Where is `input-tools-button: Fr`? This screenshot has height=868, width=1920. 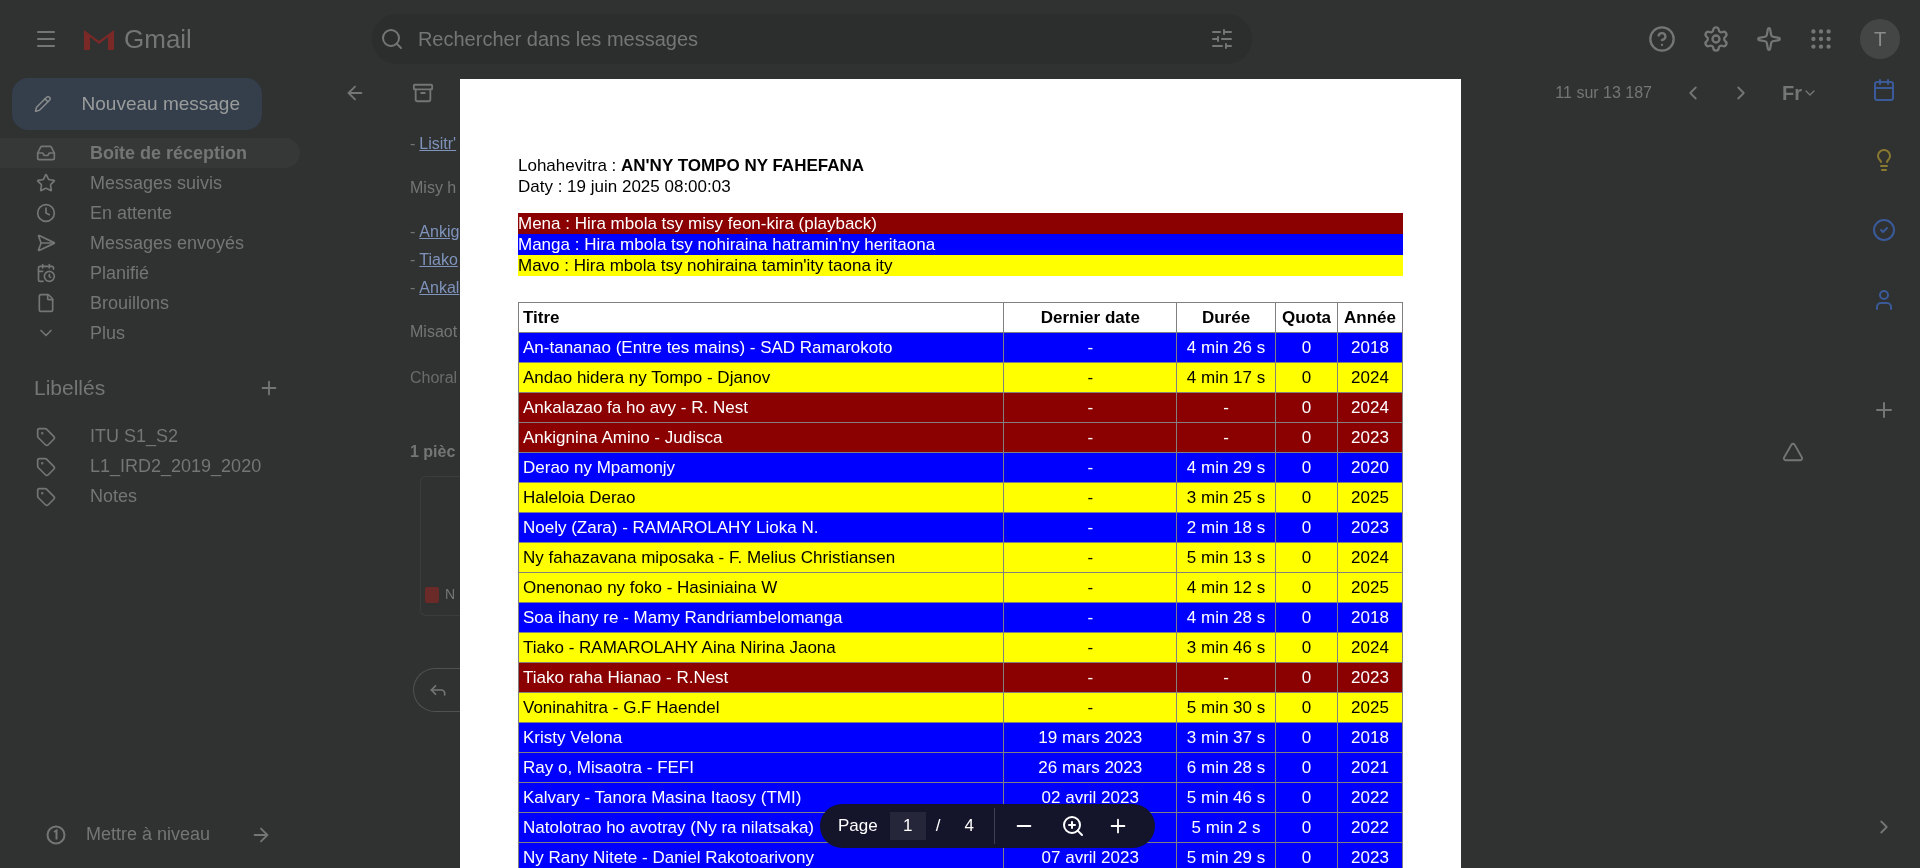
input-tools-button: Fr is located at coordinates (1800, 93).